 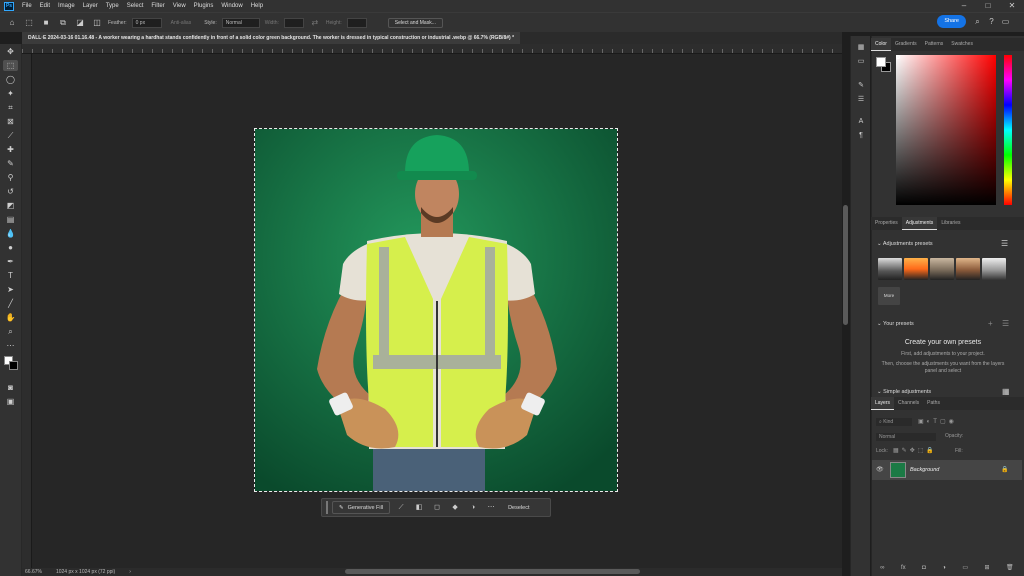 I want to click on layer-name: Background, so click(x=924, y=470).